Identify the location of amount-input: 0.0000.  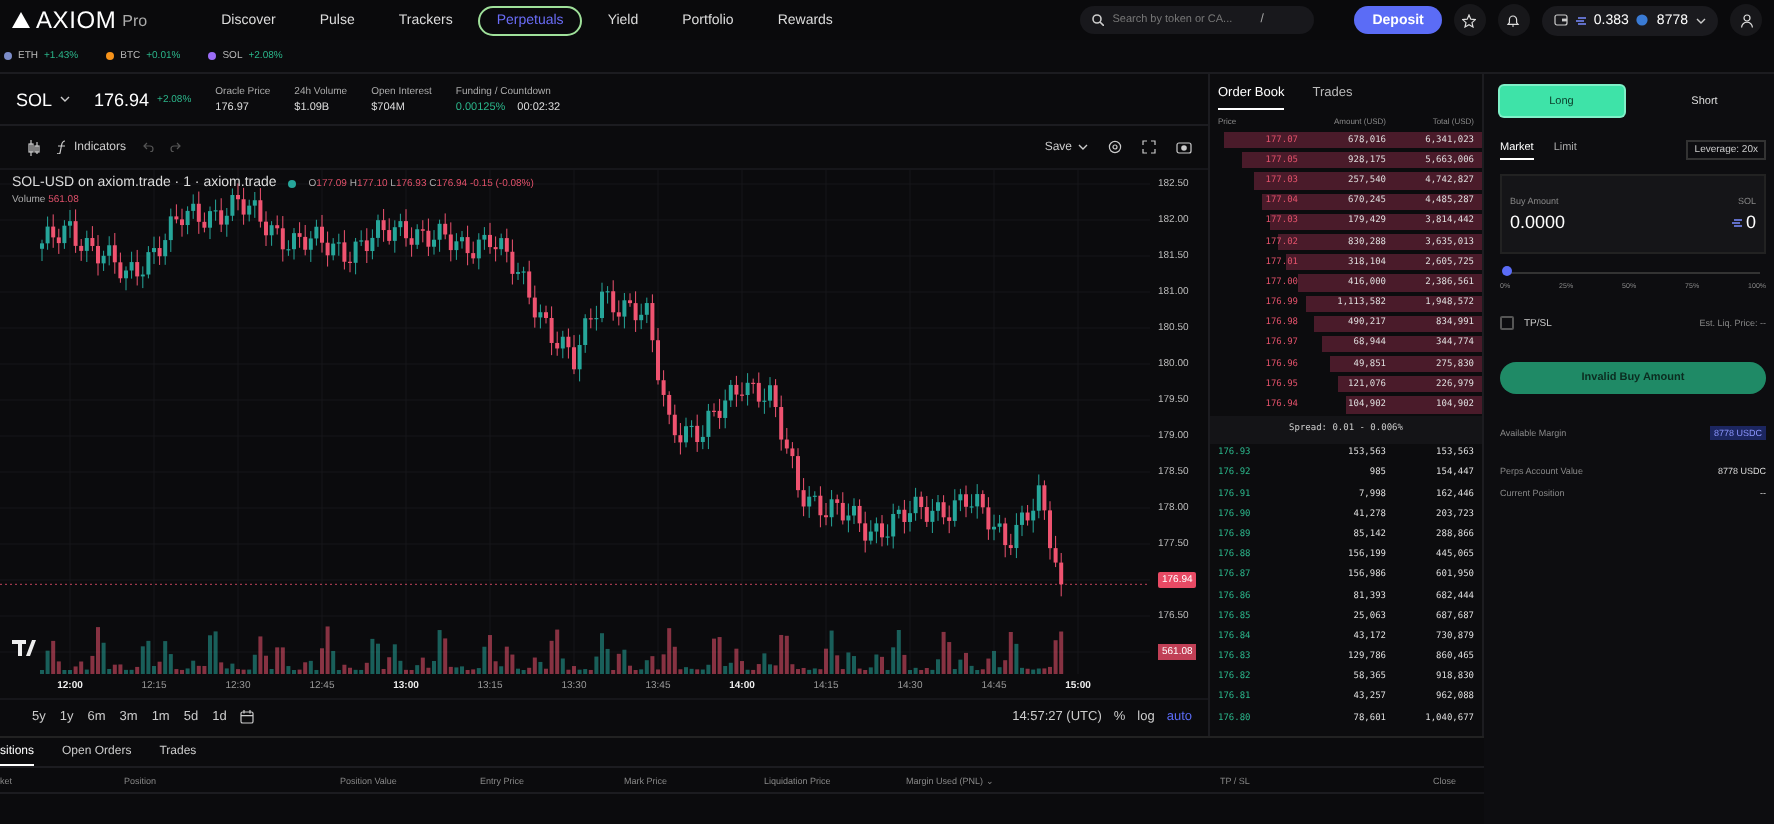
(1570, 222).